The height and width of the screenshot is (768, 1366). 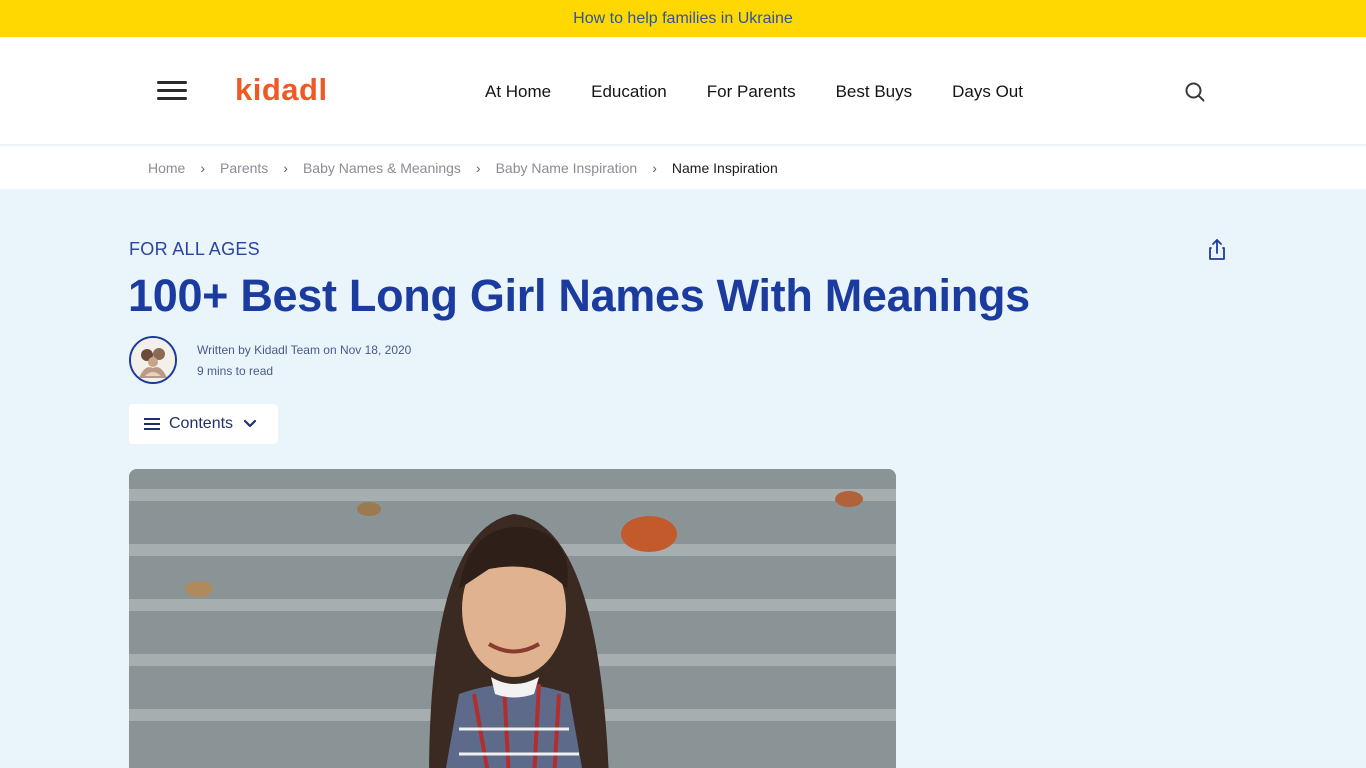 I want to click on breadcrumb-baby-names: Baby Names & Meanings, so click(x=382, y=168).